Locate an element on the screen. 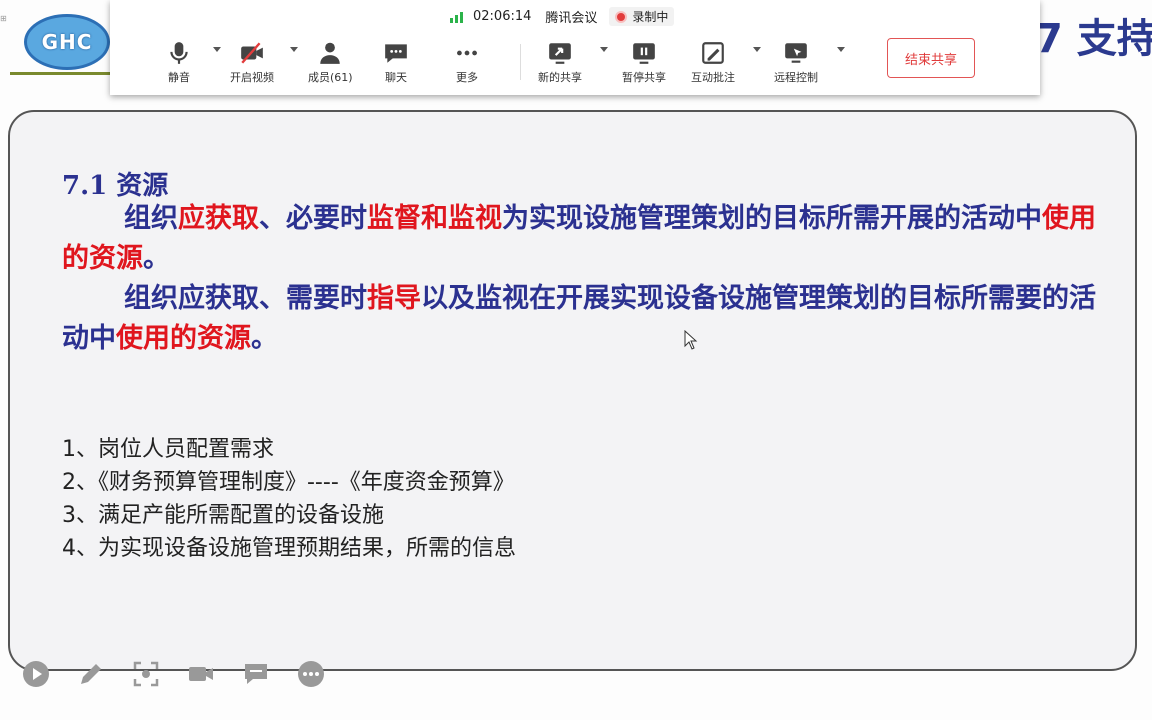 Image resolution: width=1152 pixels, height=720 pixels. pause-share-icon is located at coordinates (644, 53).